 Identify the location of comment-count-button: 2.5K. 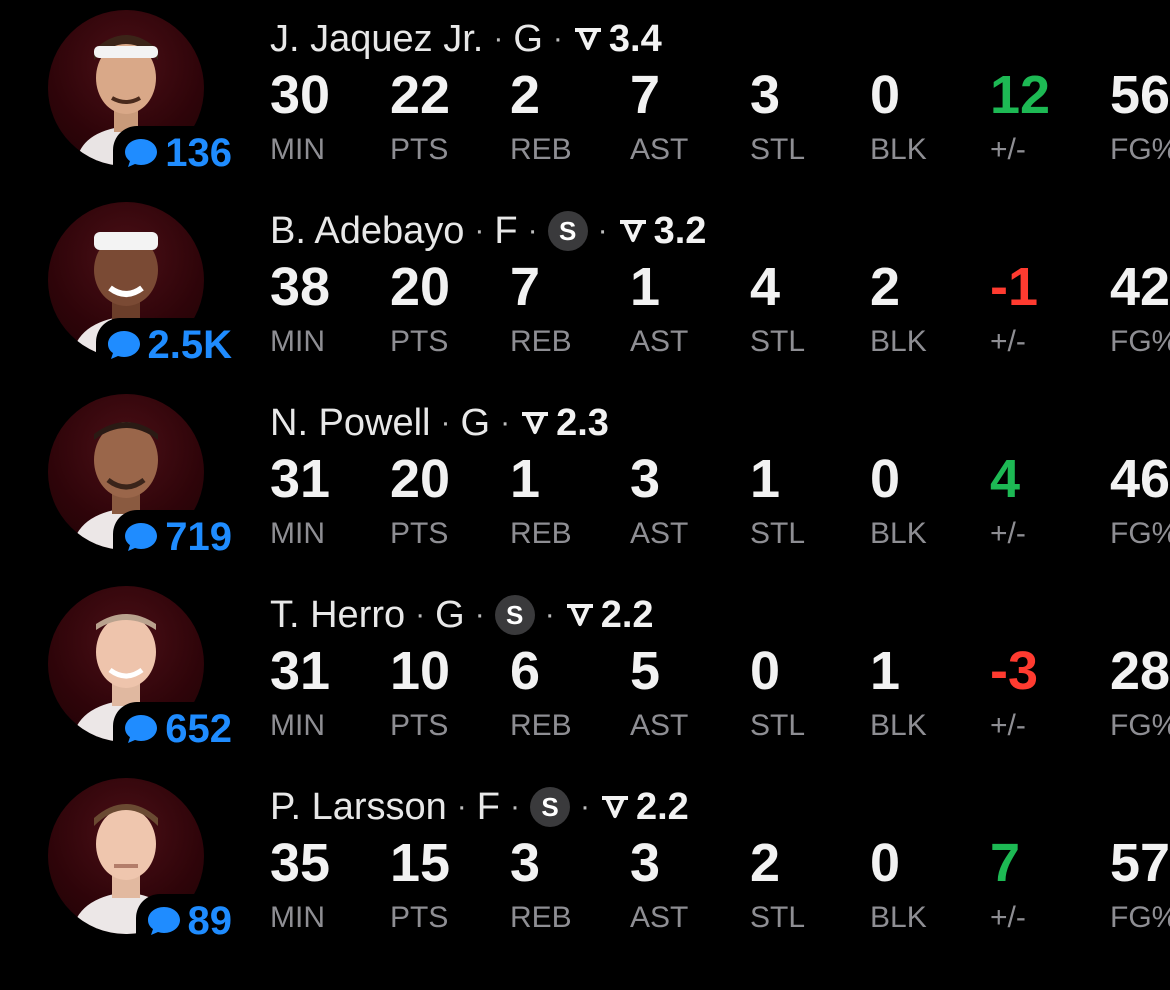
(166, 345).